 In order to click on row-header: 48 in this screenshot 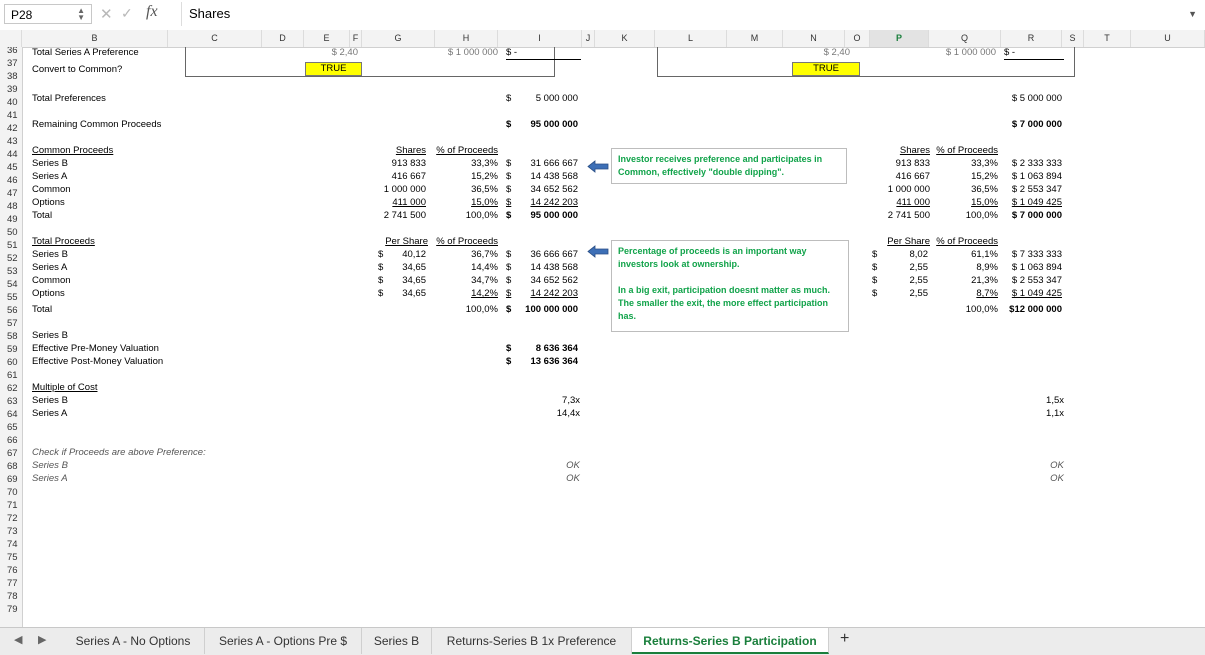, I will do `click(10, 206)`.